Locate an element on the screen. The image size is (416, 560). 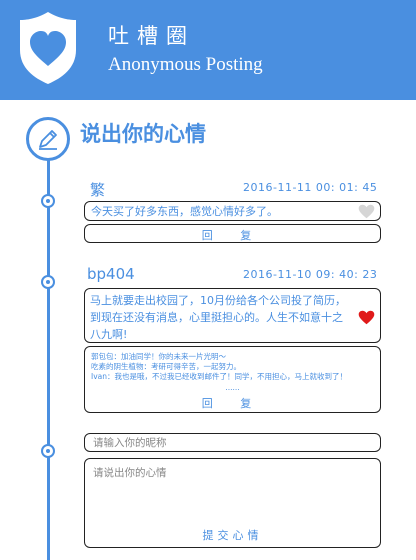
post-username: bp404 is located at coordinates (111, 274).